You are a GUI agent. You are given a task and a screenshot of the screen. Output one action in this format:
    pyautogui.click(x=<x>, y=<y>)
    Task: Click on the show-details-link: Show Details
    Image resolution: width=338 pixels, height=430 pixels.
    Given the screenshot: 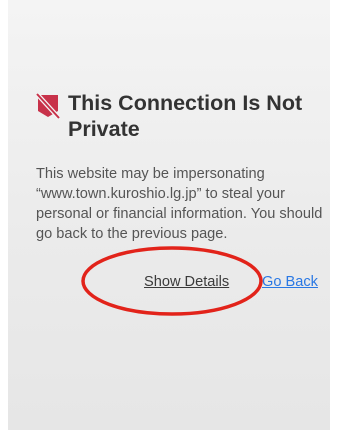 What is the action you would take?
    pyautogui.click(x=186, y=282)
    